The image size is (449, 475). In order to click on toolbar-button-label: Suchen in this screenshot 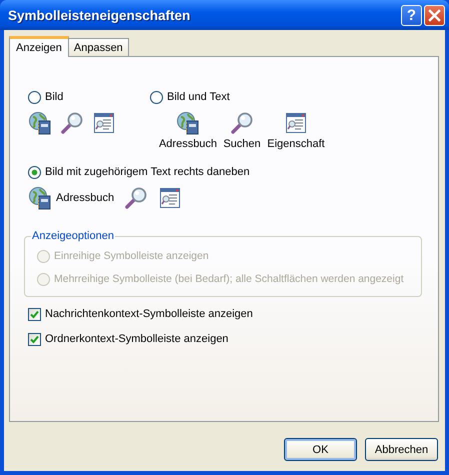, I will do `click(242, 144)`.